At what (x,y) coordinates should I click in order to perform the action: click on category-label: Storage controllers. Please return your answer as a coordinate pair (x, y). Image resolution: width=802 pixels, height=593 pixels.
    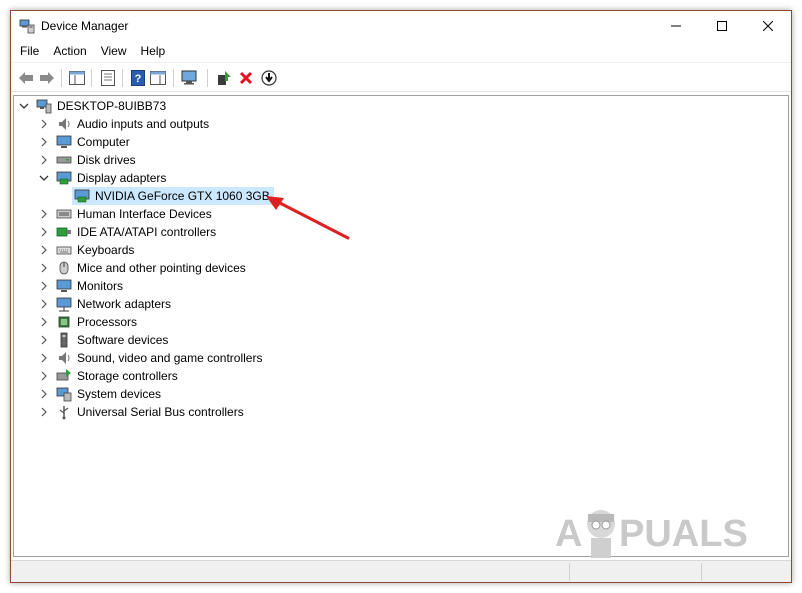
    Looking at the image, I should click on (127, 376).